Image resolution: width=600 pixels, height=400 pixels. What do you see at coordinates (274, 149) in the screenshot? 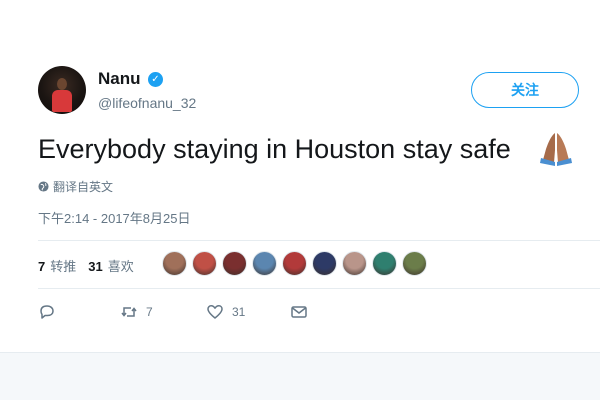
I see `tweet-text: Everybody staying in Houston stay safe` at bounding box center [274, 149].